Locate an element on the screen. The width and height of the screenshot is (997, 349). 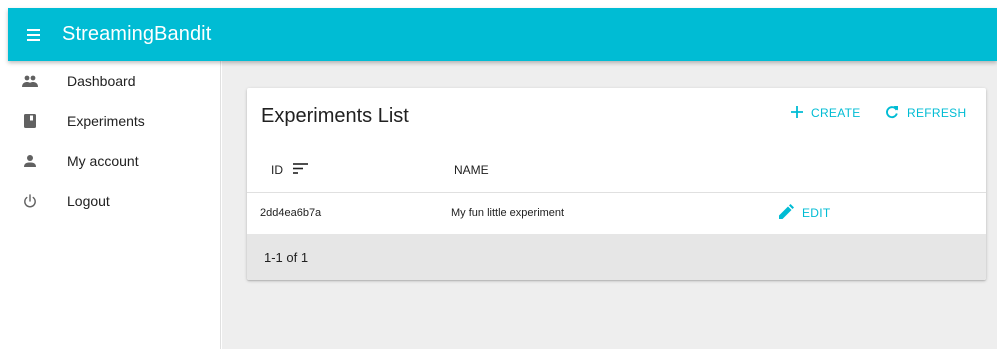
column-header-name: NAME is located at coordinates (471, 170).